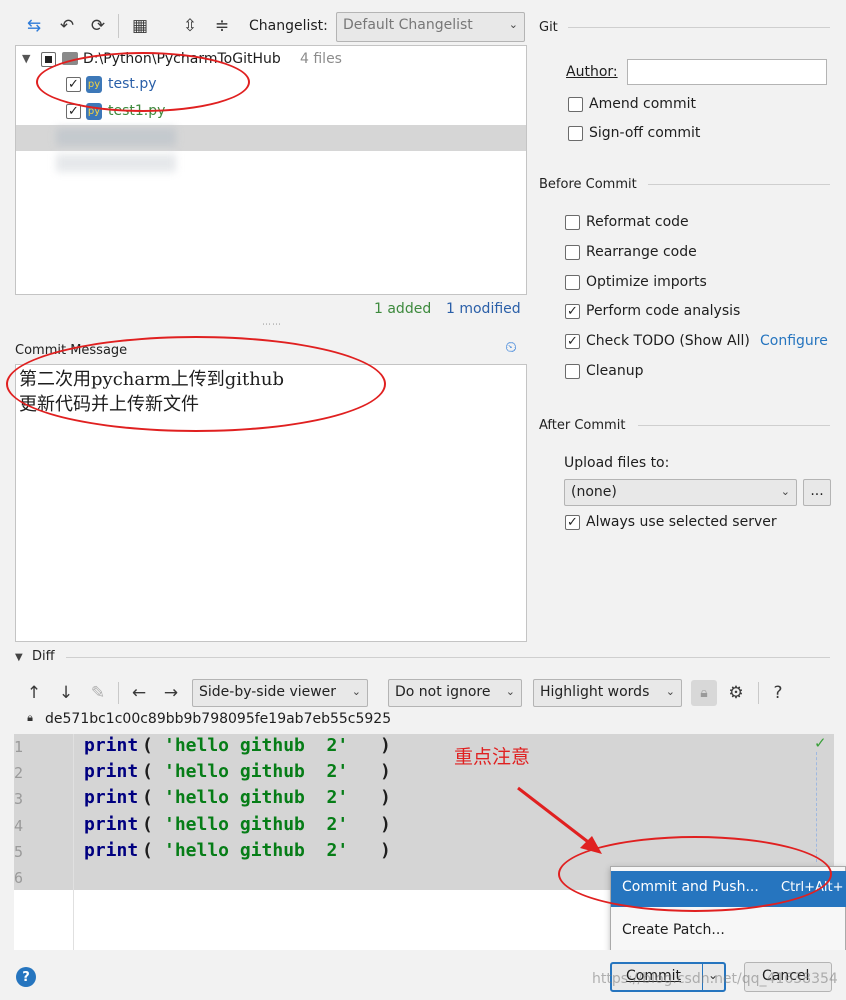 Image resolution: width=846 pixels, height=1000 pixels. I want to click on author-input, so click(727, 72).